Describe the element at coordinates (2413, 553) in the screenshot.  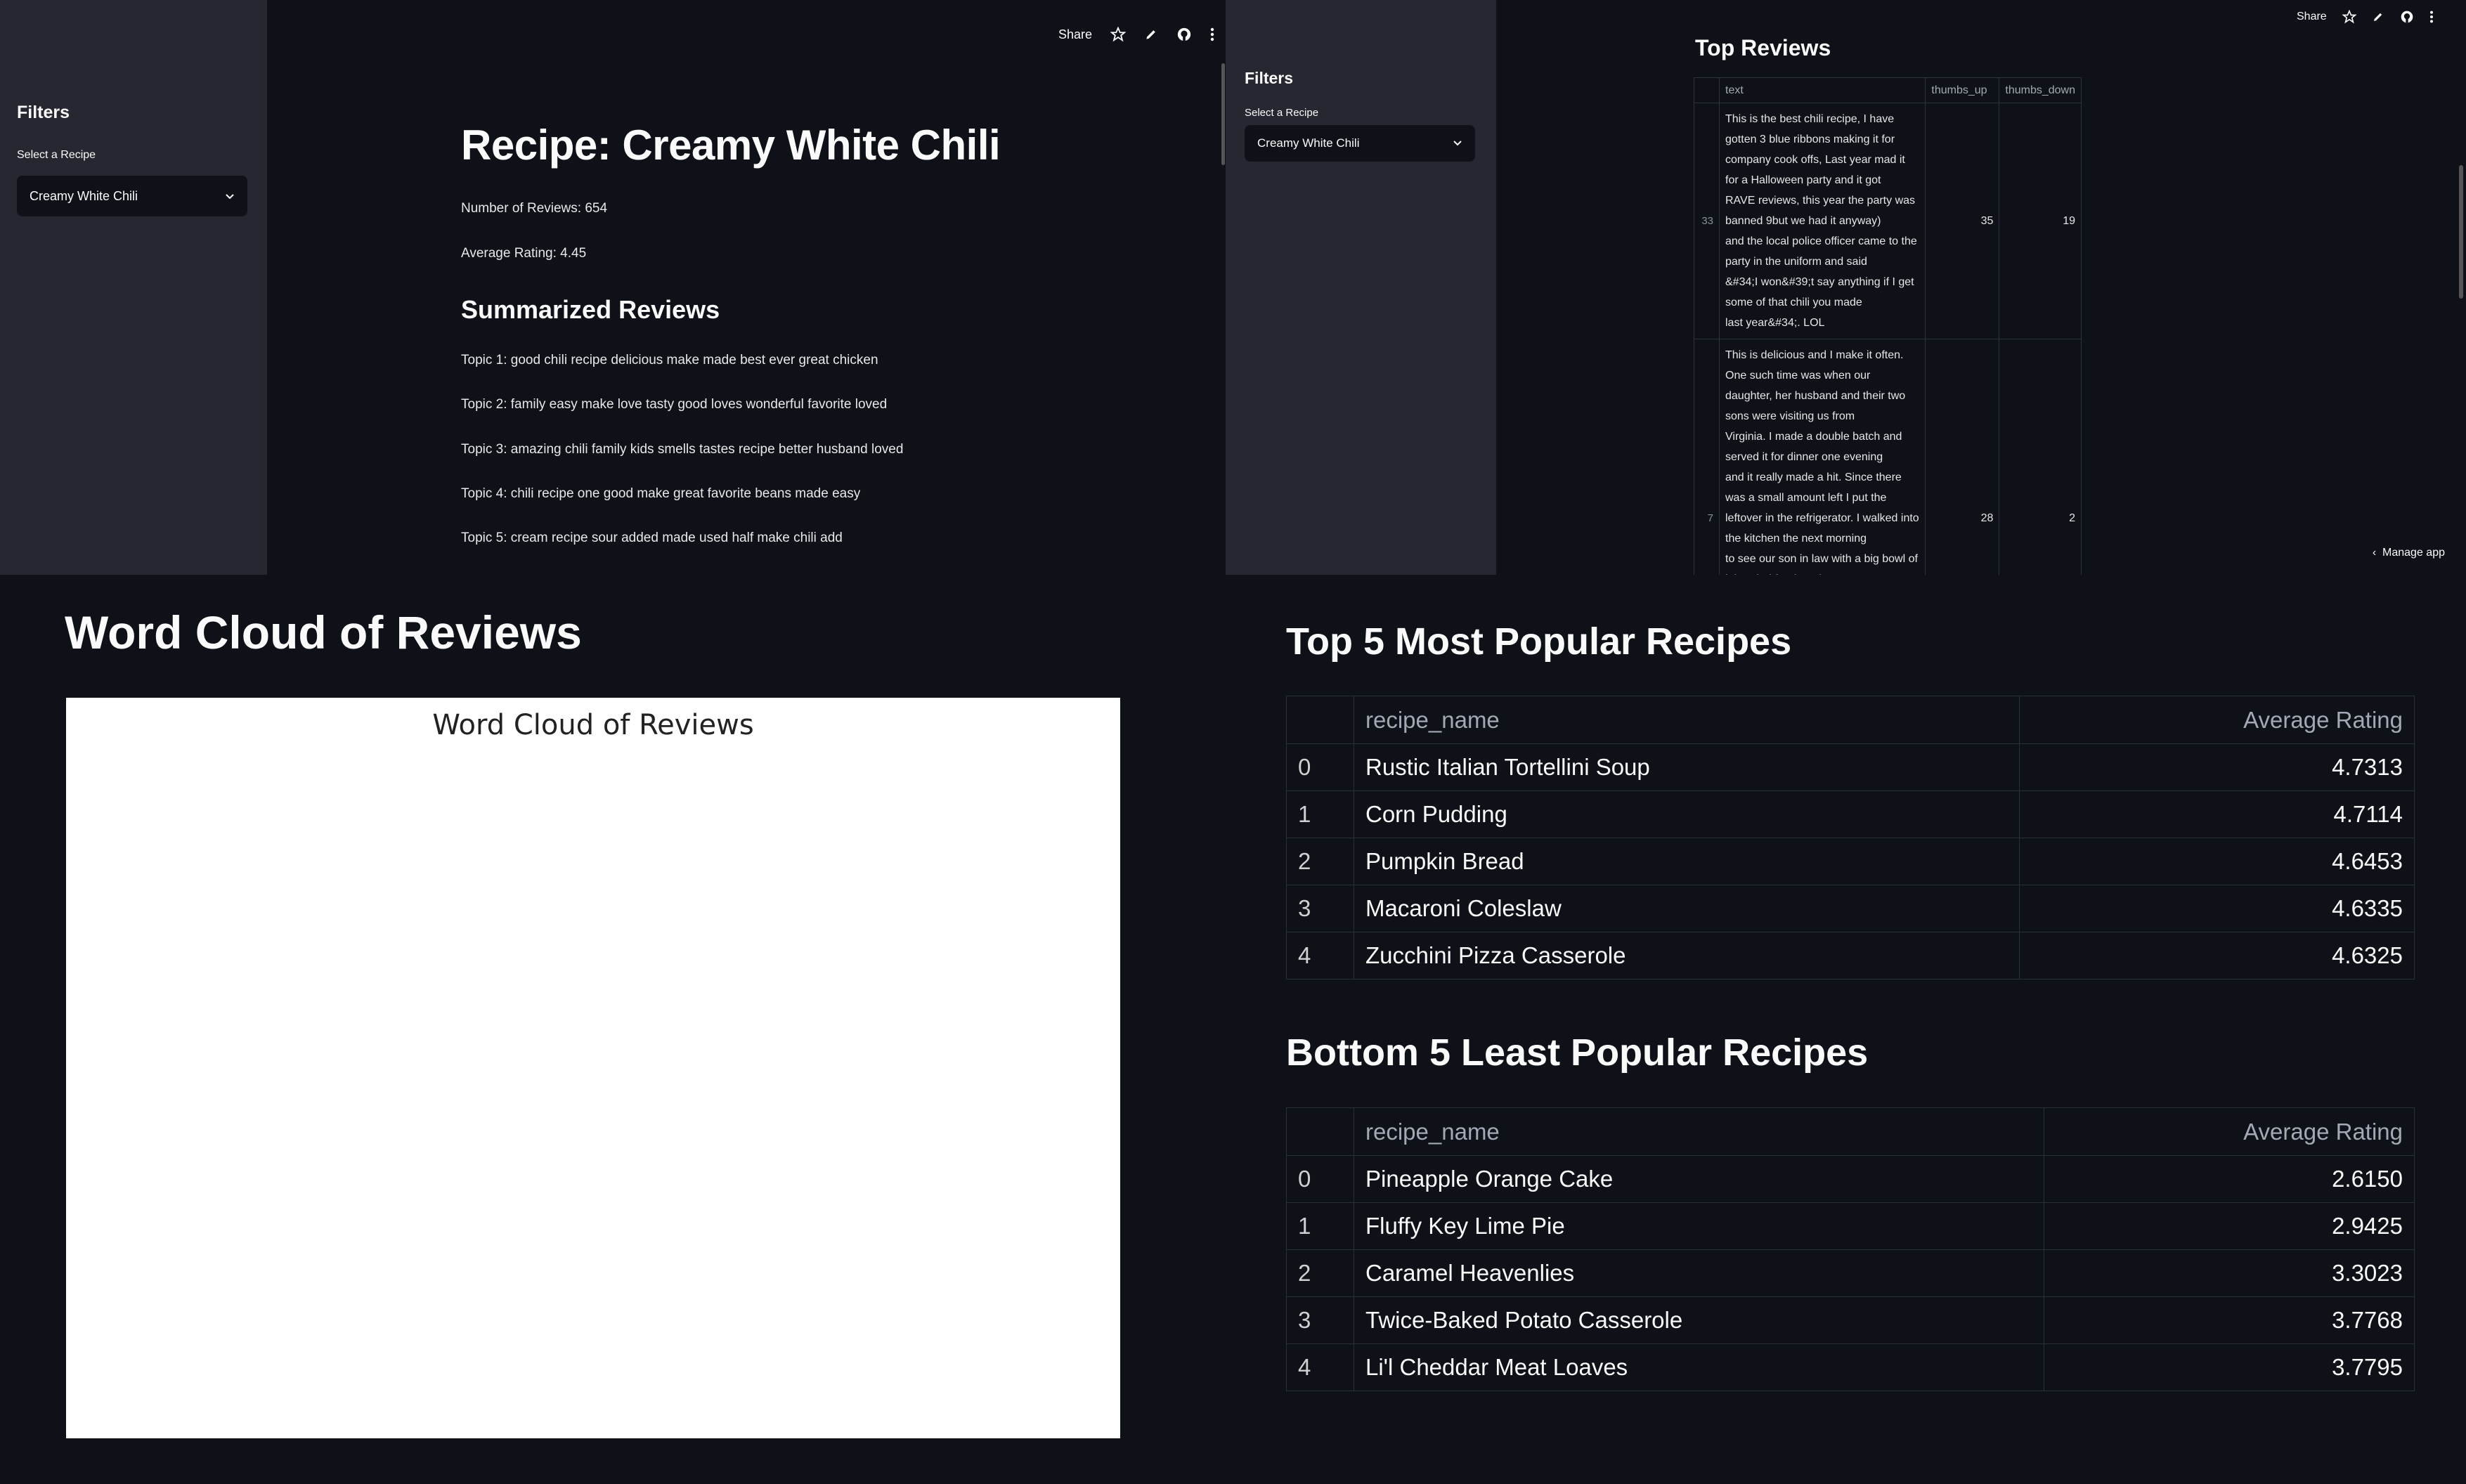
I see `manage-app-label: Manage app` at that location.